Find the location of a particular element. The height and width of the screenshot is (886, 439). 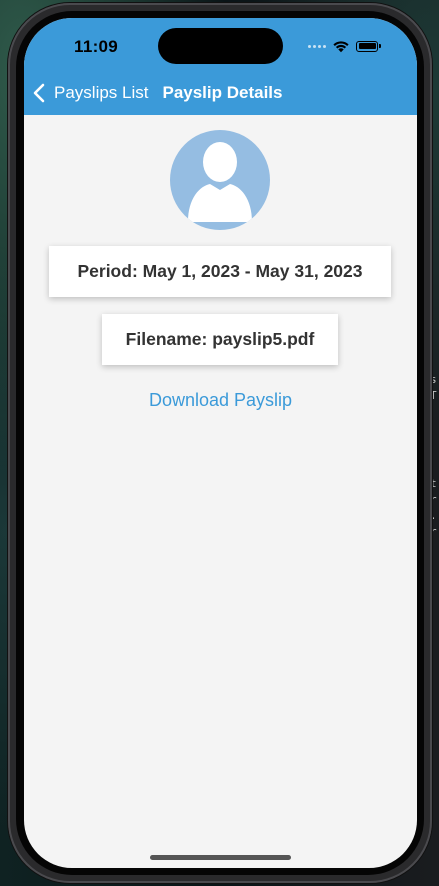

navigation-header: 11:09 Payslips List Payslip Details is located at coordinates (220, 66).